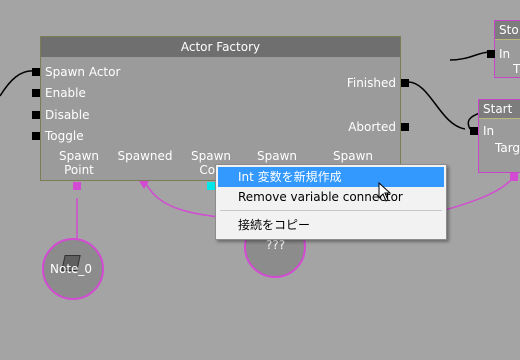 This screenshot has width=520, height=360. Describe the element at coordinates (474, 131) in the screenshot. I see `right-node-bottom-in-pin` at that location.